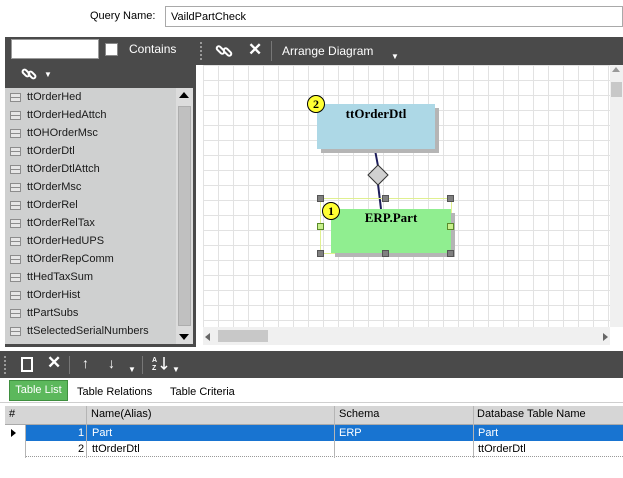 Image resolution: width=623 pixels, height=478 pixels. I want to click on cell-db-table: ttOrderDtl, so click(502, 449).